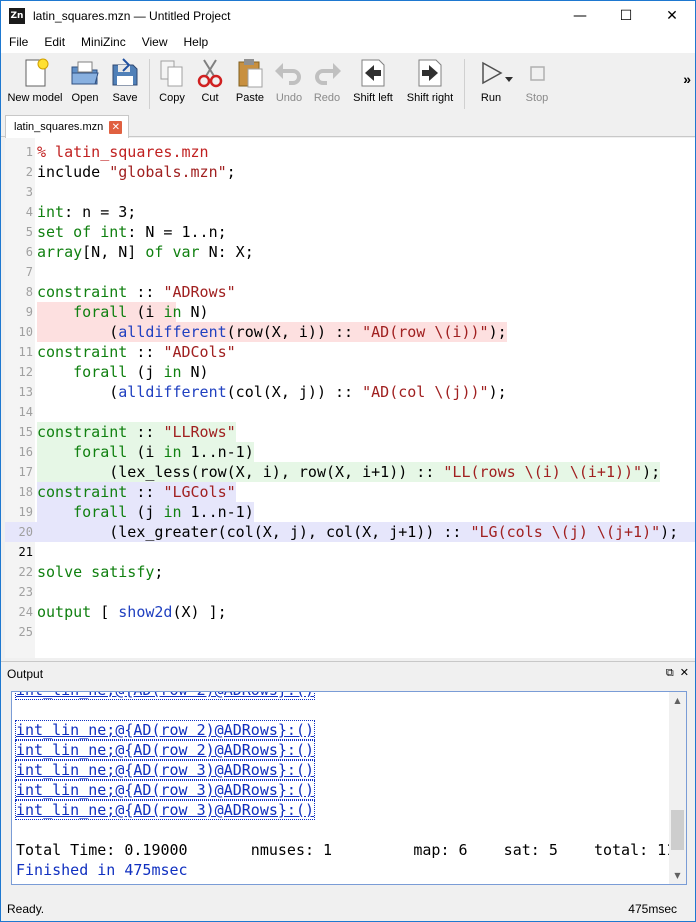 This screenshot has height=922, width=696. What do you see at coordinates (25, 412) in the screenshot?
I see `code-line: 14` at bounding box center [25, 412].